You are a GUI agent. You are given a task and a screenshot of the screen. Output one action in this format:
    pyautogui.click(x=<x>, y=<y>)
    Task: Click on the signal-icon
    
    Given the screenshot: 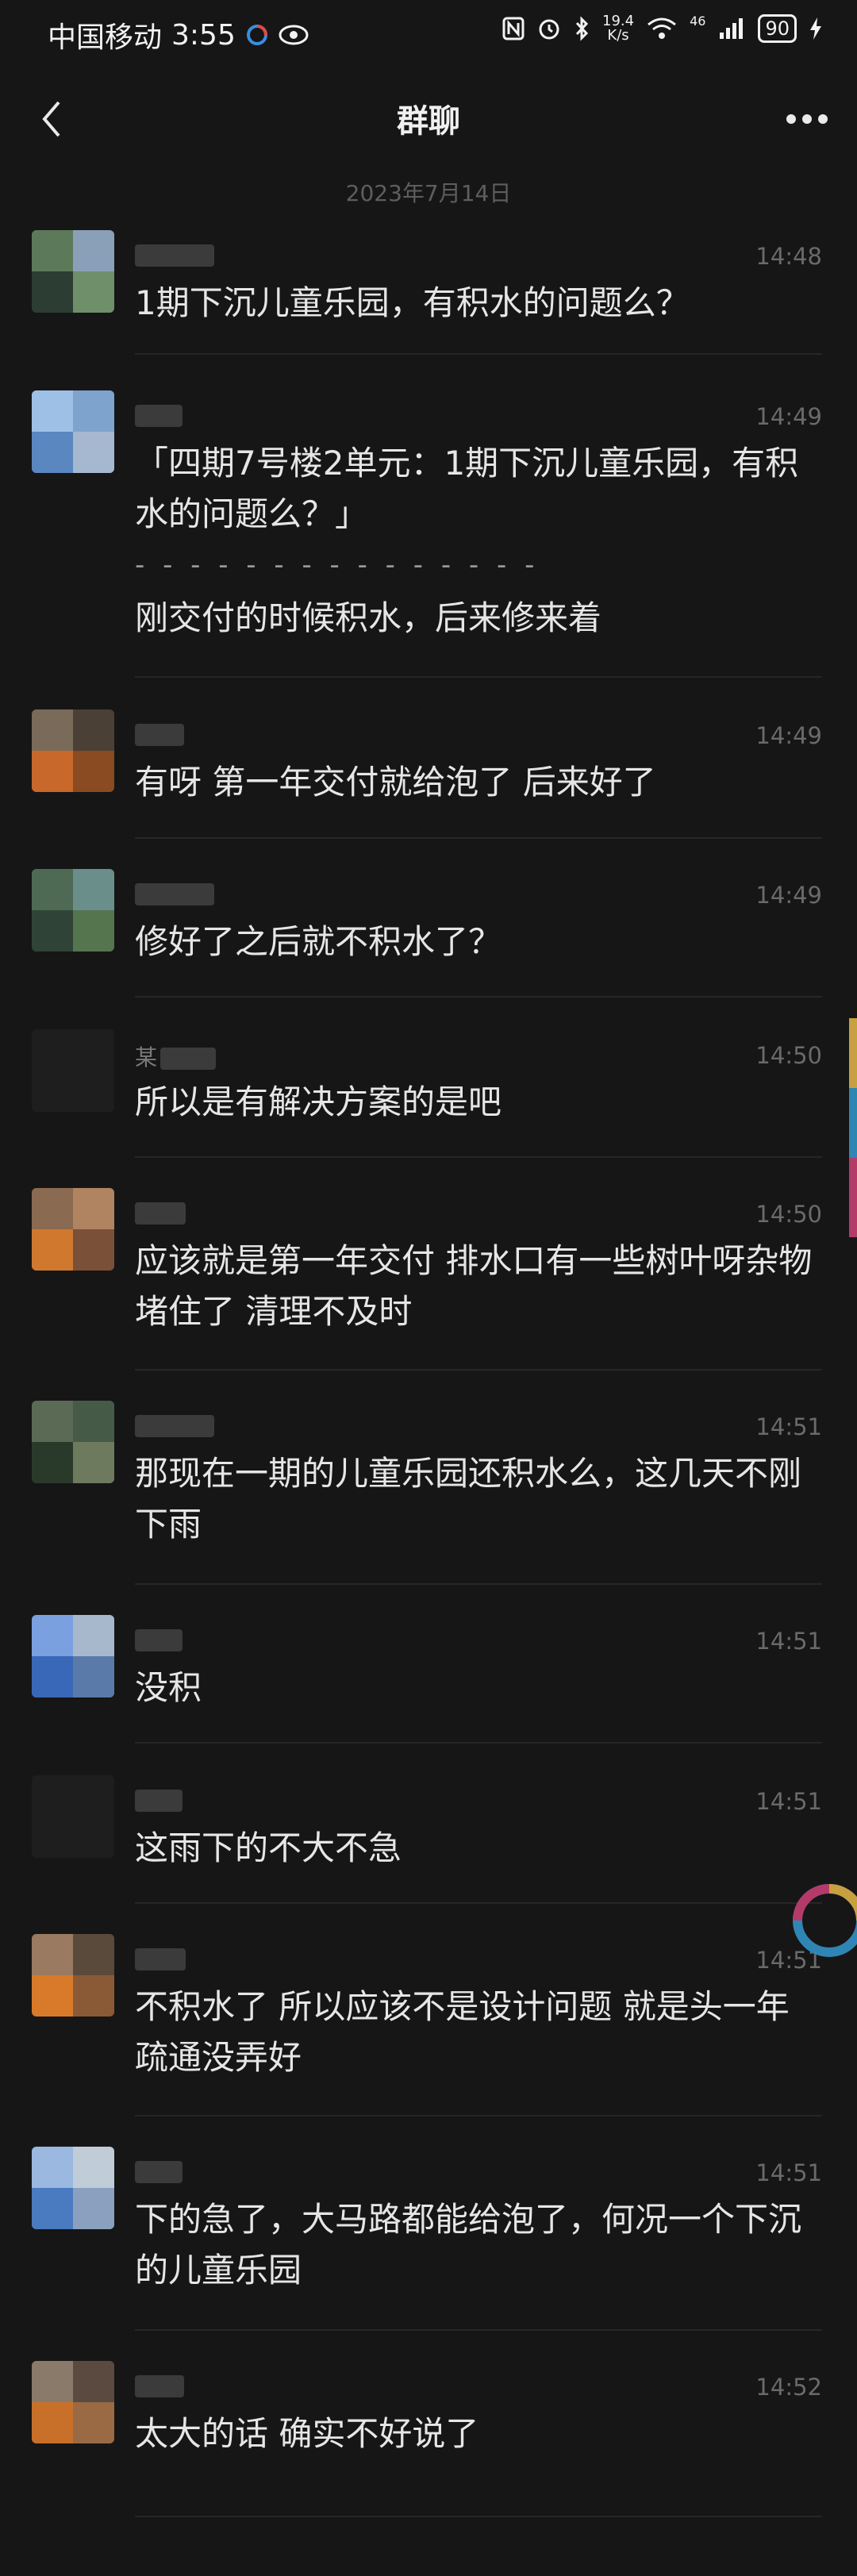 What is the action you would take?
    pyautogui.click(x=732, y=28)
    